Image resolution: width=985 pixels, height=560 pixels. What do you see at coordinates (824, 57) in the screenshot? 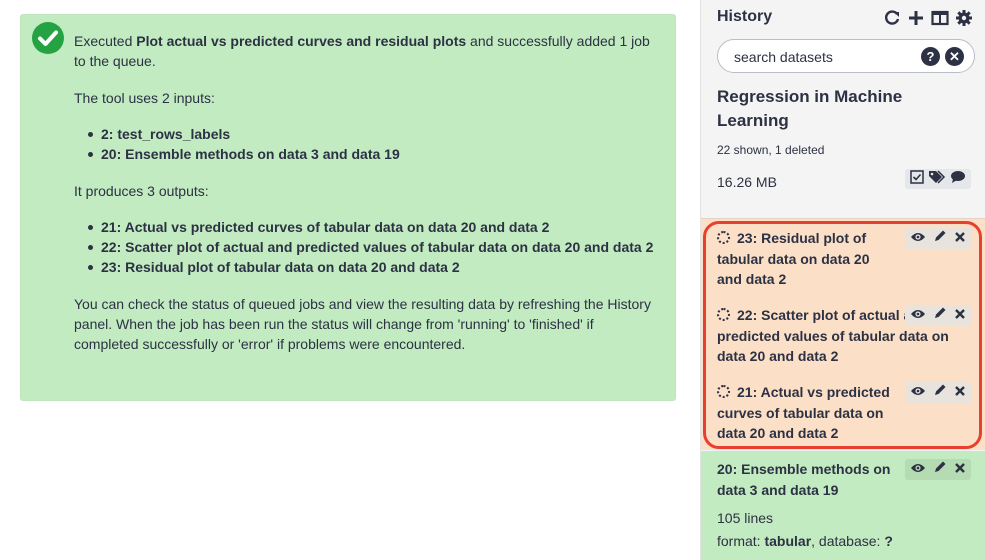
I see `search-input` at bounding box center [824, 57].